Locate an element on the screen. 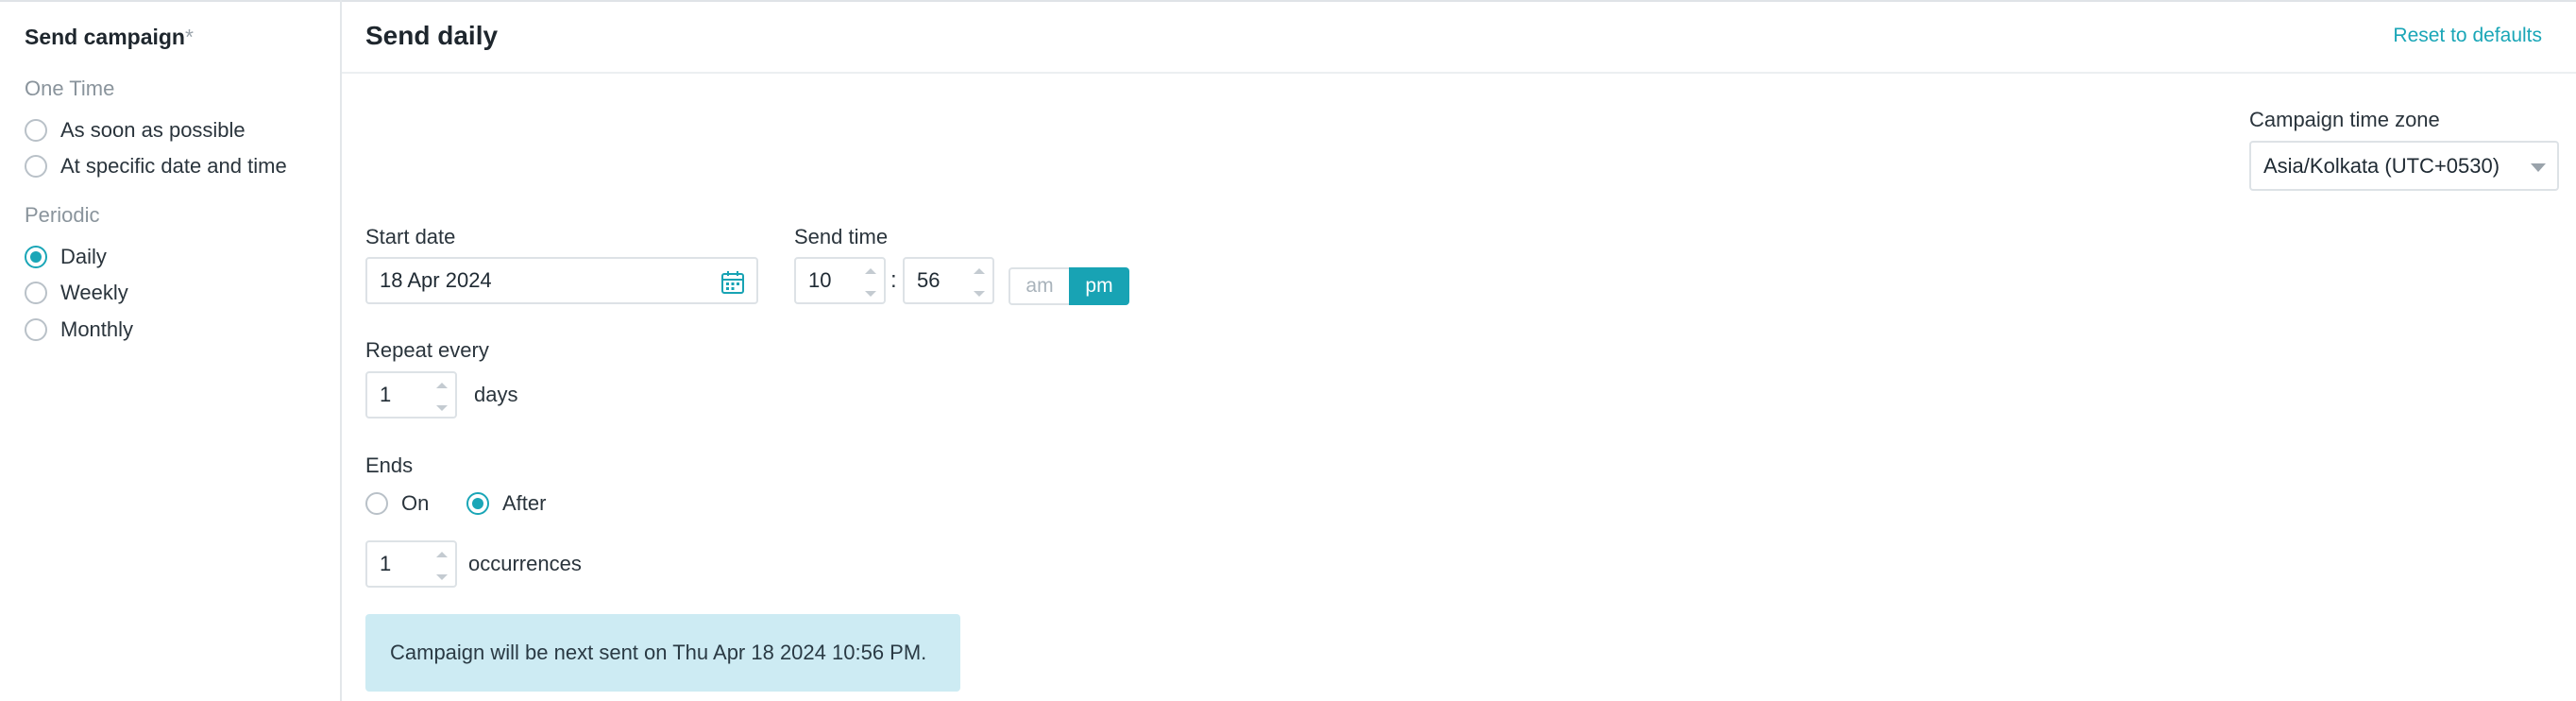  calendar-icon is located at coordinates (732, 282).